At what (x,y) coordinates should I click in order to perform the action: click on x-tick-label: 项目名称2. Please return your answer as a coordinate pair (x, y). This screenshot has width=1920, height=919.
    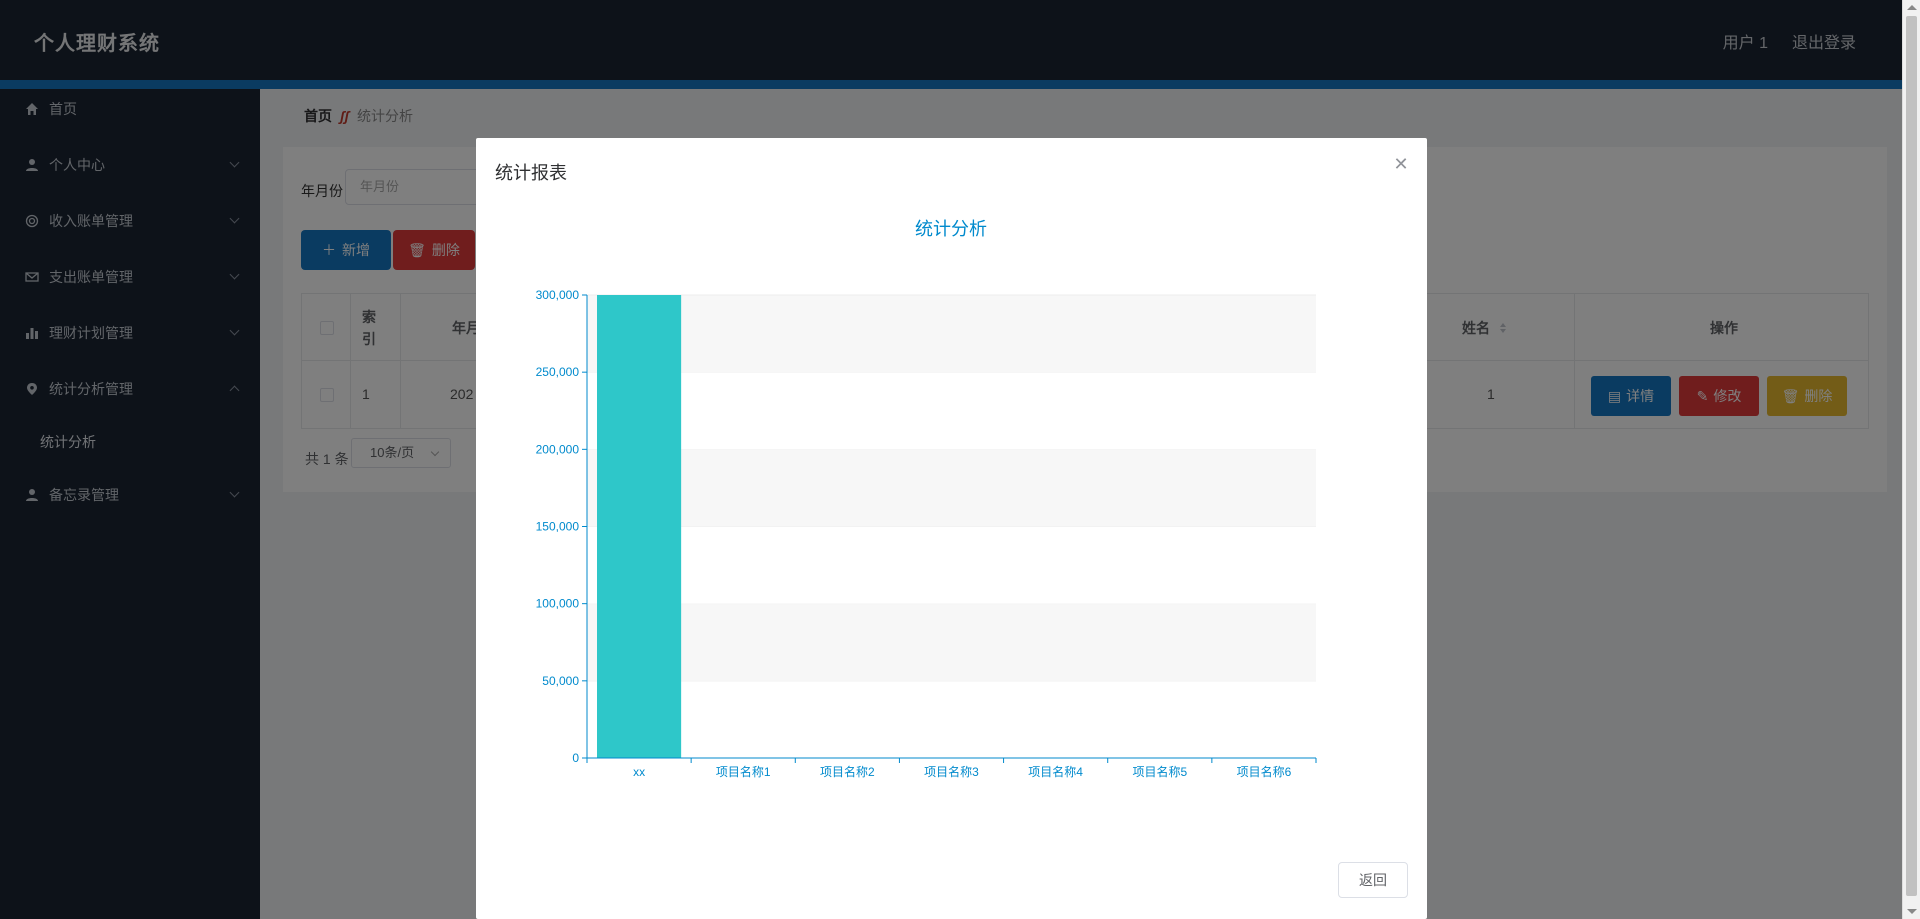
    Looking at the image, I should click on (847, 771).